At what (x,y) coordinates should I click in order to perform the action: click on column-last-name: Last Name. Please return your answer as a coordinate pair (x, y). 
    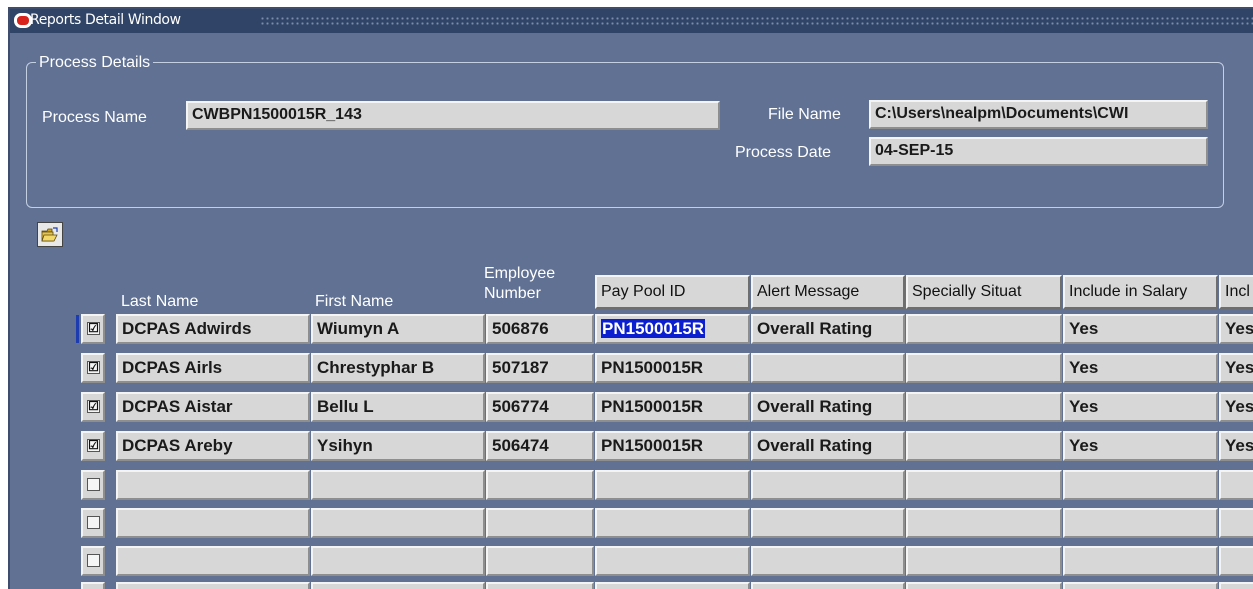
    Looking at the image, I should click on (160, 301).